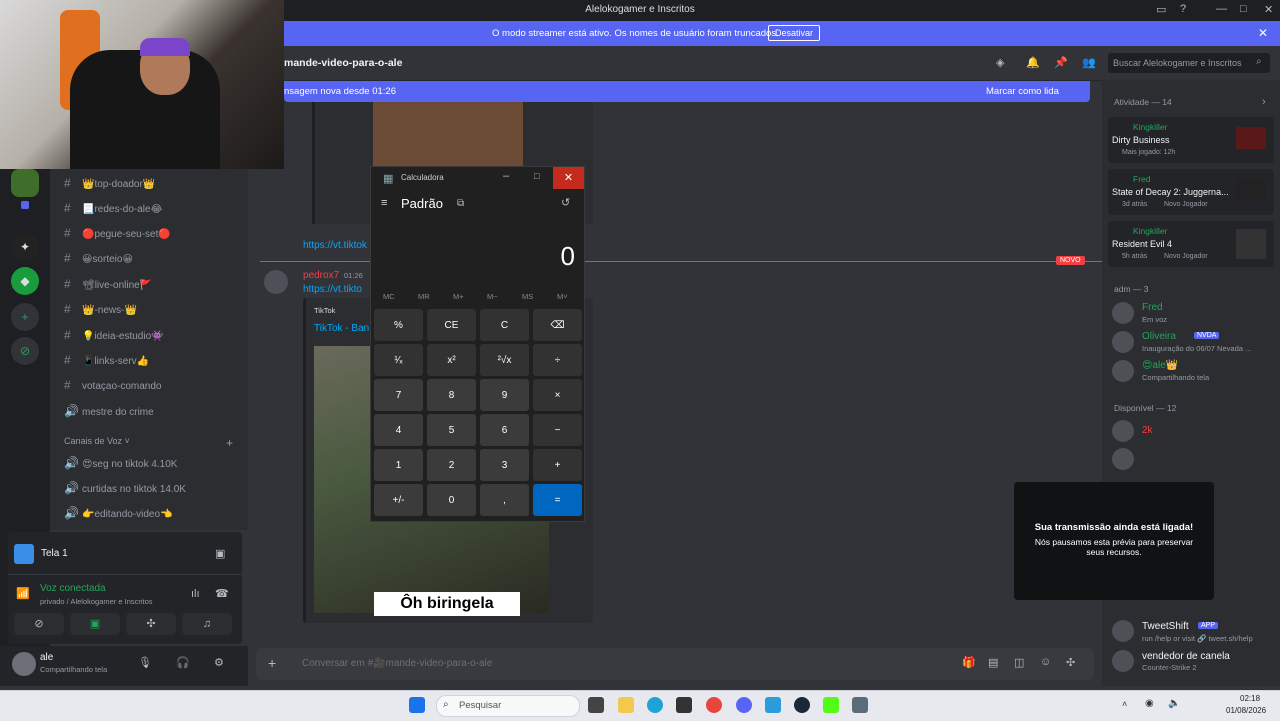 The height and width of the screenshot is (721, 1280). I want to click on kick-icon, so click(831, 705).